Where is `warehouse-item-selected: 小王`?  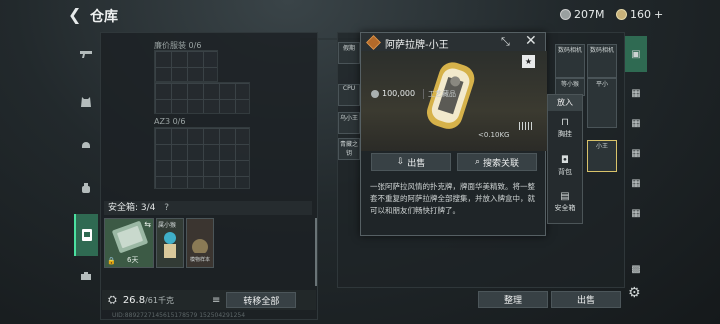 warehouse-item-selected: 小王 is located at coordinates (602, 156).